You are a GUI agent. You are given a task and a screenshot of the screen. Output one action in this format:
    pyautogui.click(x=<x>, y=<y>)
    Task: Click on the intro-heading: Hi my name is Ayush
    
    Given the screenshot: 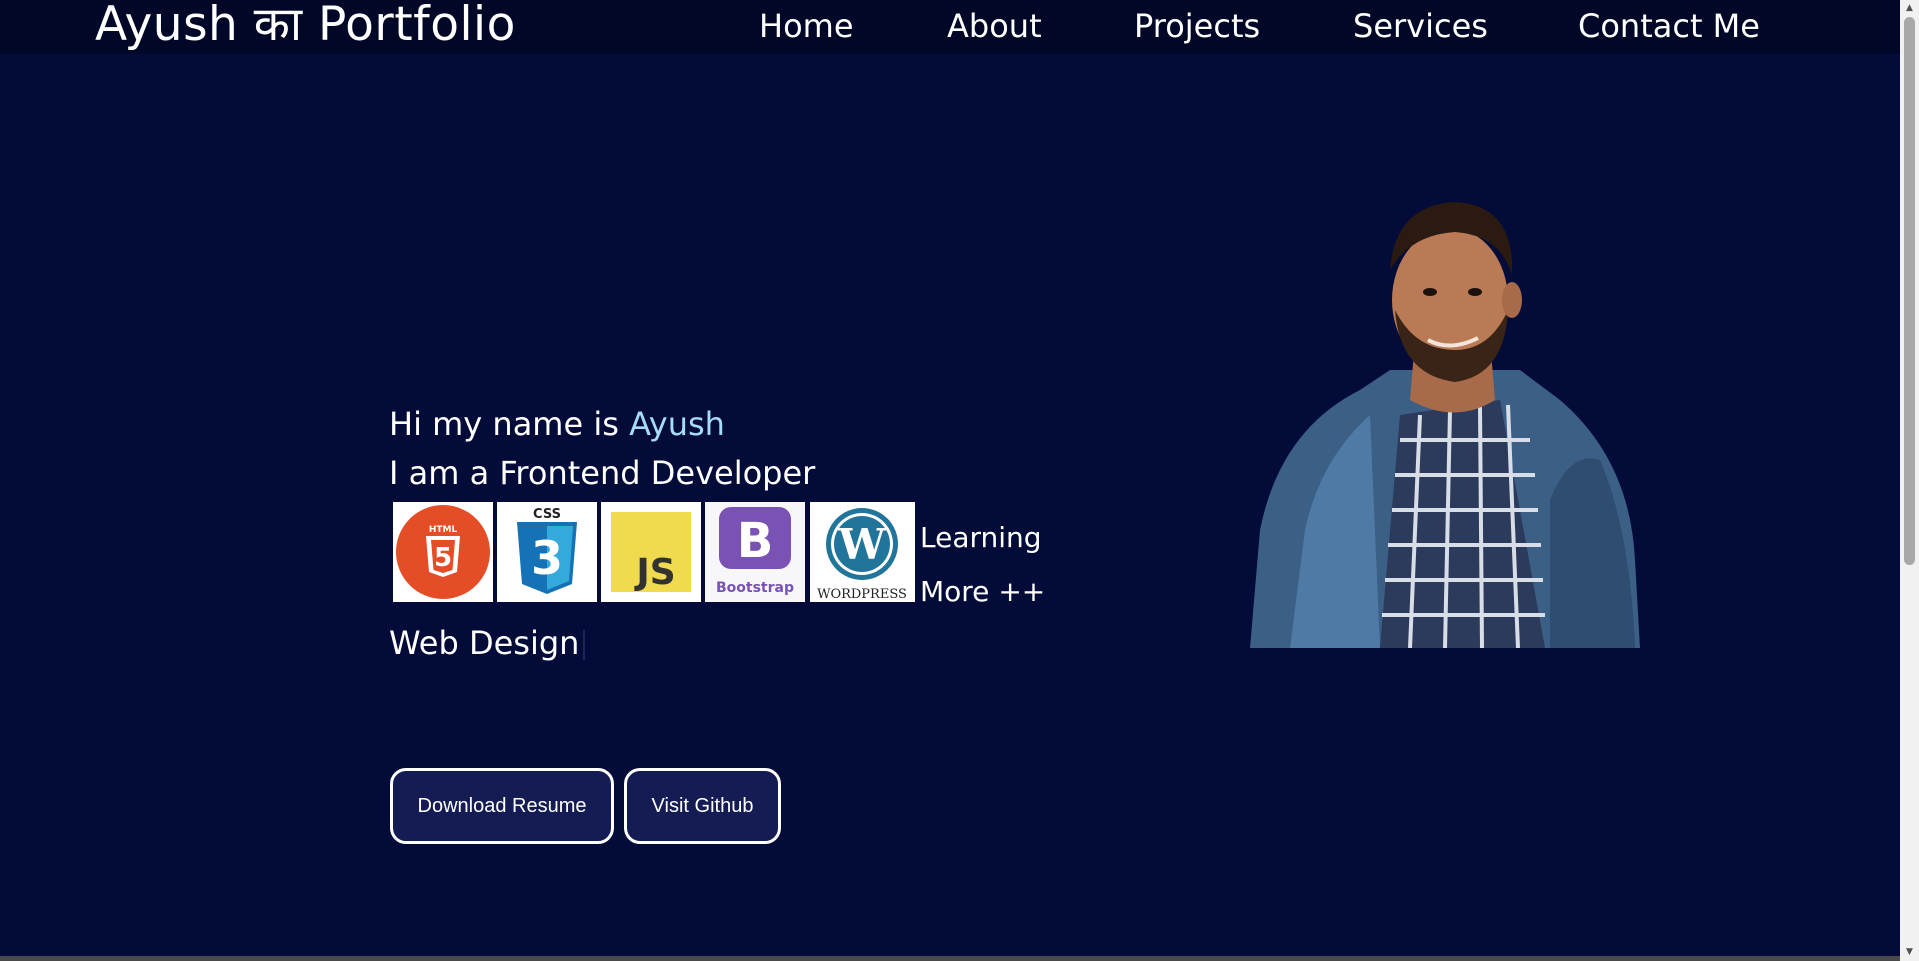 What is the action you would take?
    pyautogui.click(x=557, y=424)
    